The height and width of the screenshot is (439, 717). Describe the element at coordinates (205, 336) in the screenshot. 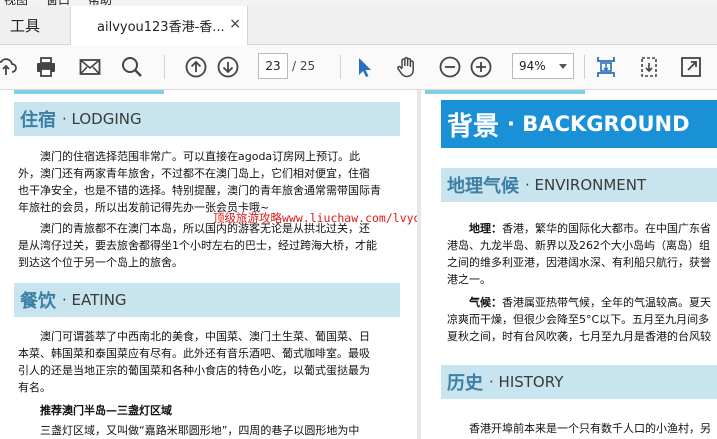

I see `text-line: 澳门可谓荟萃了中西南北的美食，中国菜、澳门土生菜、葡国菜、日` at that location.